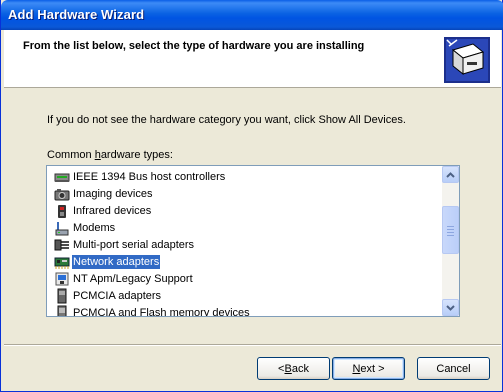 The width and height of the screenshot is (503, 392). What do you see at coordinates (94, 227) in the screenshot?
I see `list-item-label: Modems` at bounding box center [94, 227].